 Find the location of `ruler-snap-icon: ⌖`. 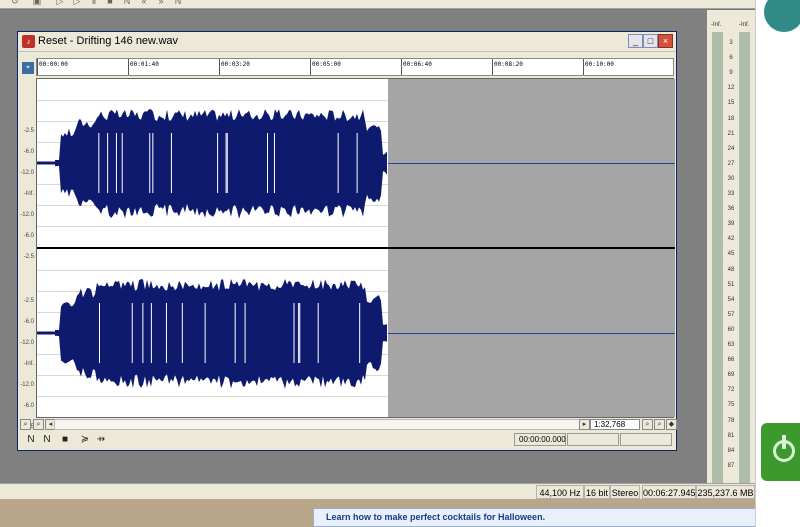

ruler-snap-icon: ⌖ is located at coordinates (28, 68).